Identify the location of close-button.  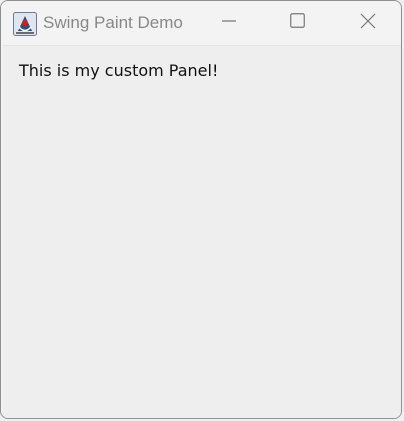
(368, 23).